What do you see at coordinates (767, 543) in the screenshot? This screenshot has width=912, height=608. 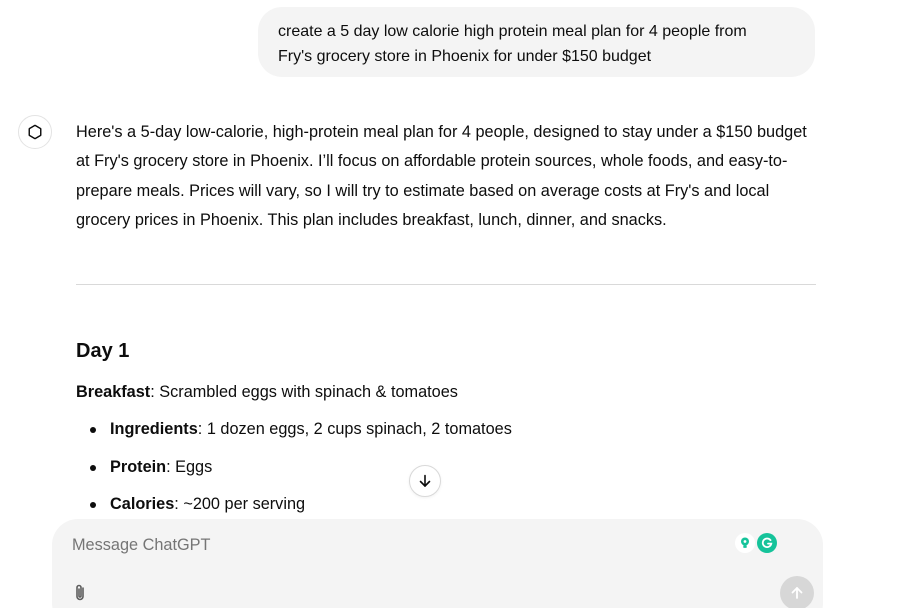 I see `grammarly-icon` at bounding box center [767, 543].